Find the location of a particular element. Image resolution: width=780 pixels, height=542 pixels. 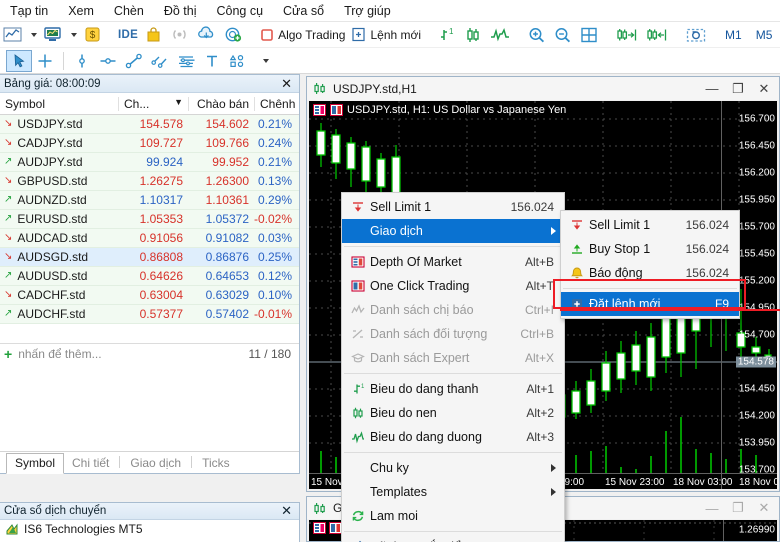

menu-item: One Click Trading Alt+T is located at coordinates (453, 286).